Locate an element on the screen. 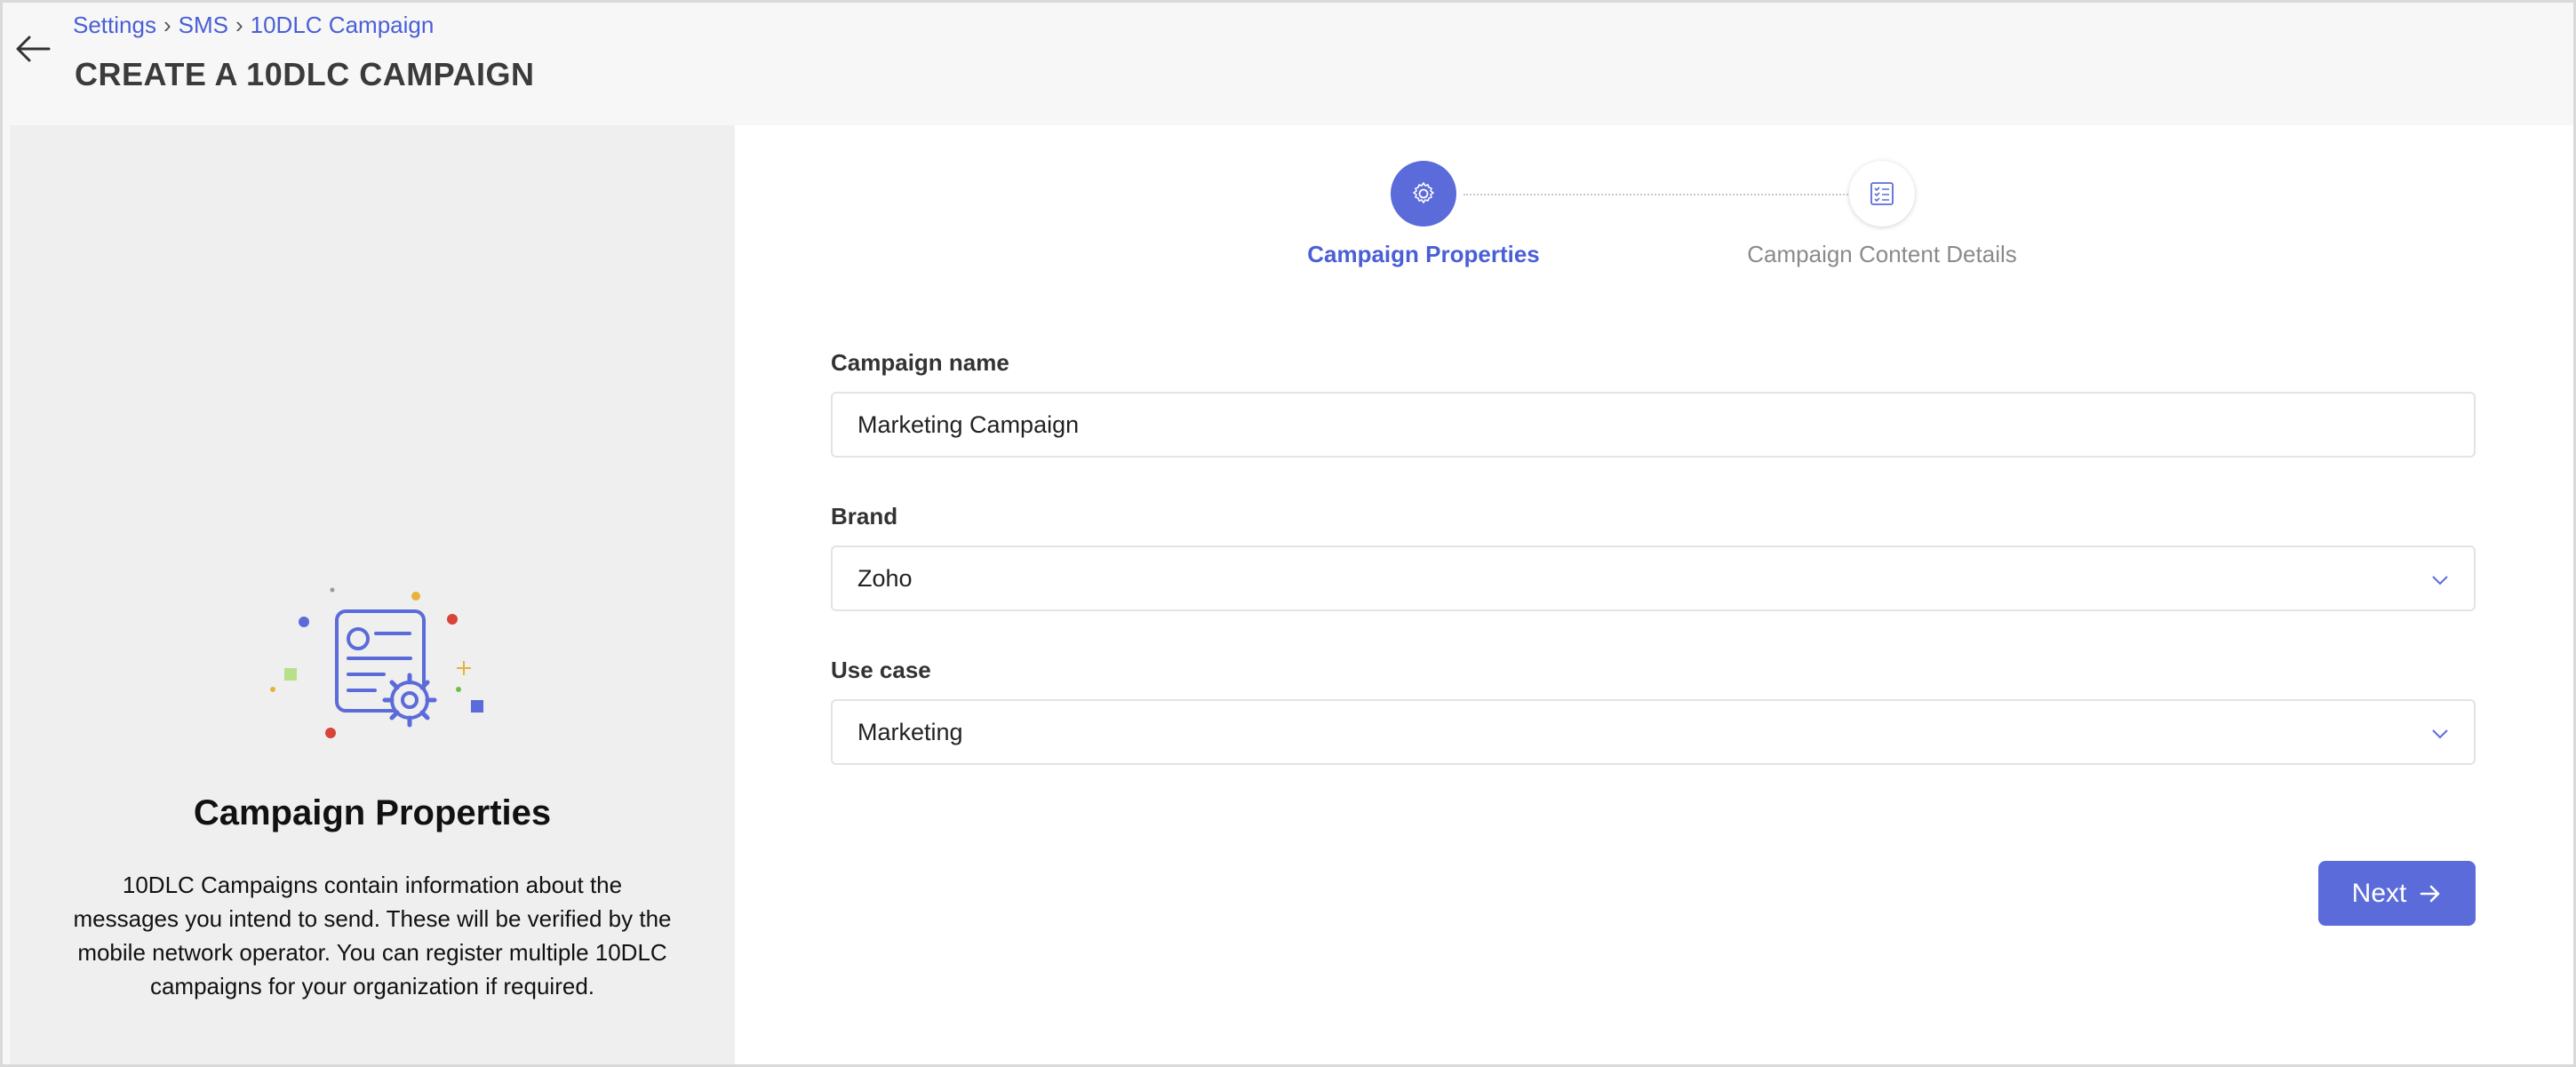 The height and width of the screenshot is (1067, 2576). breadcrumb-10dlc-campaign: 10DLC Campaign is located at coordinates (343, 25).